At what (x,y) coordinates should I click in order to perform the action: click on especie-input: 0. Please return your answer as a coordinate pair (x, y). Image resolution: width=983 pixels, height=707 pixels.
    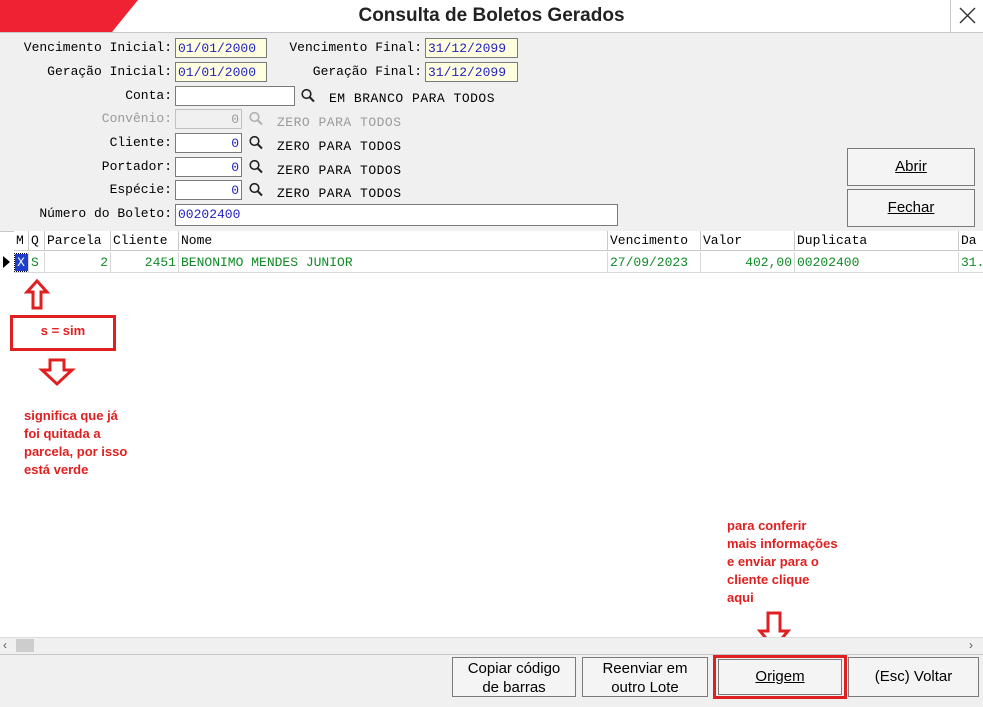
    Looking at the image, I should click on (208, 190).